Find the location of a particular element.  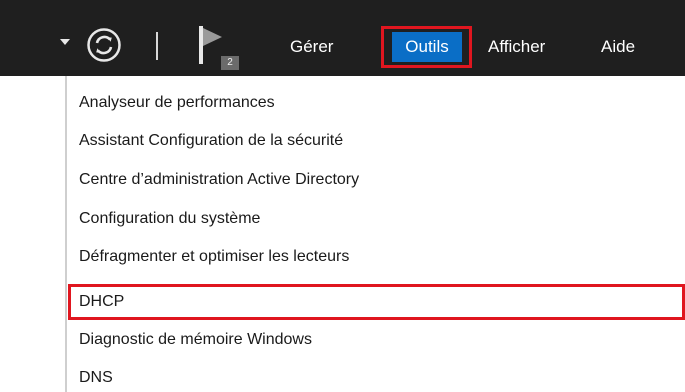

menu-afficher: Afficher is located at coordinates (516, 47).